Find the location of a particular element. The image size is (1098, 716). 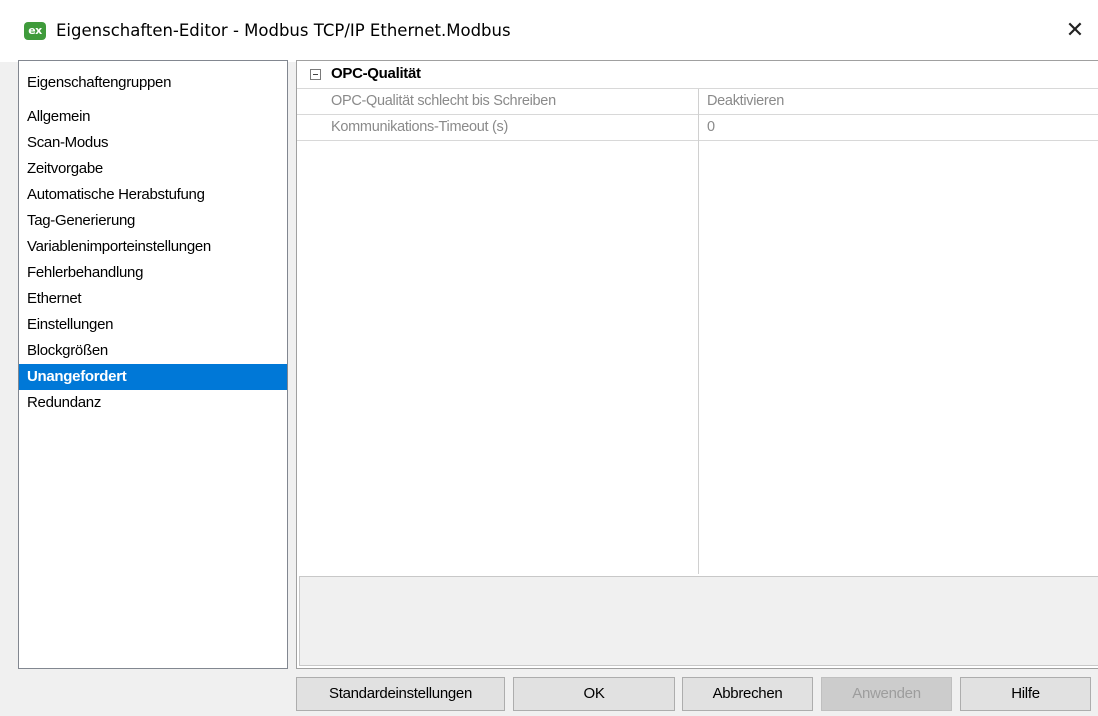

group-item-automatische-herabstufung: Automatische Herabstufung is located at coordinates (153, 195).